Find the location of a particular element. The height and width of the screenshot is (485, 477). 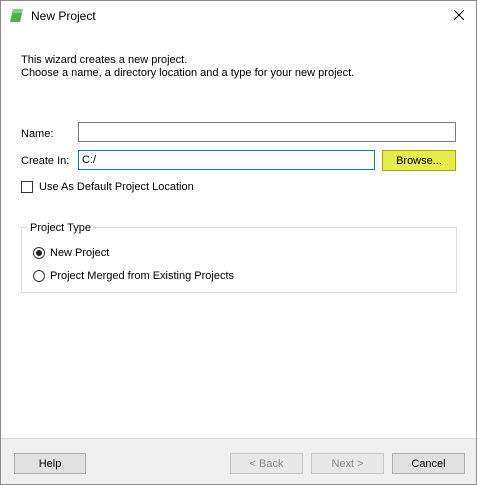

window-title: New Project is located at coordinates (63, 16).